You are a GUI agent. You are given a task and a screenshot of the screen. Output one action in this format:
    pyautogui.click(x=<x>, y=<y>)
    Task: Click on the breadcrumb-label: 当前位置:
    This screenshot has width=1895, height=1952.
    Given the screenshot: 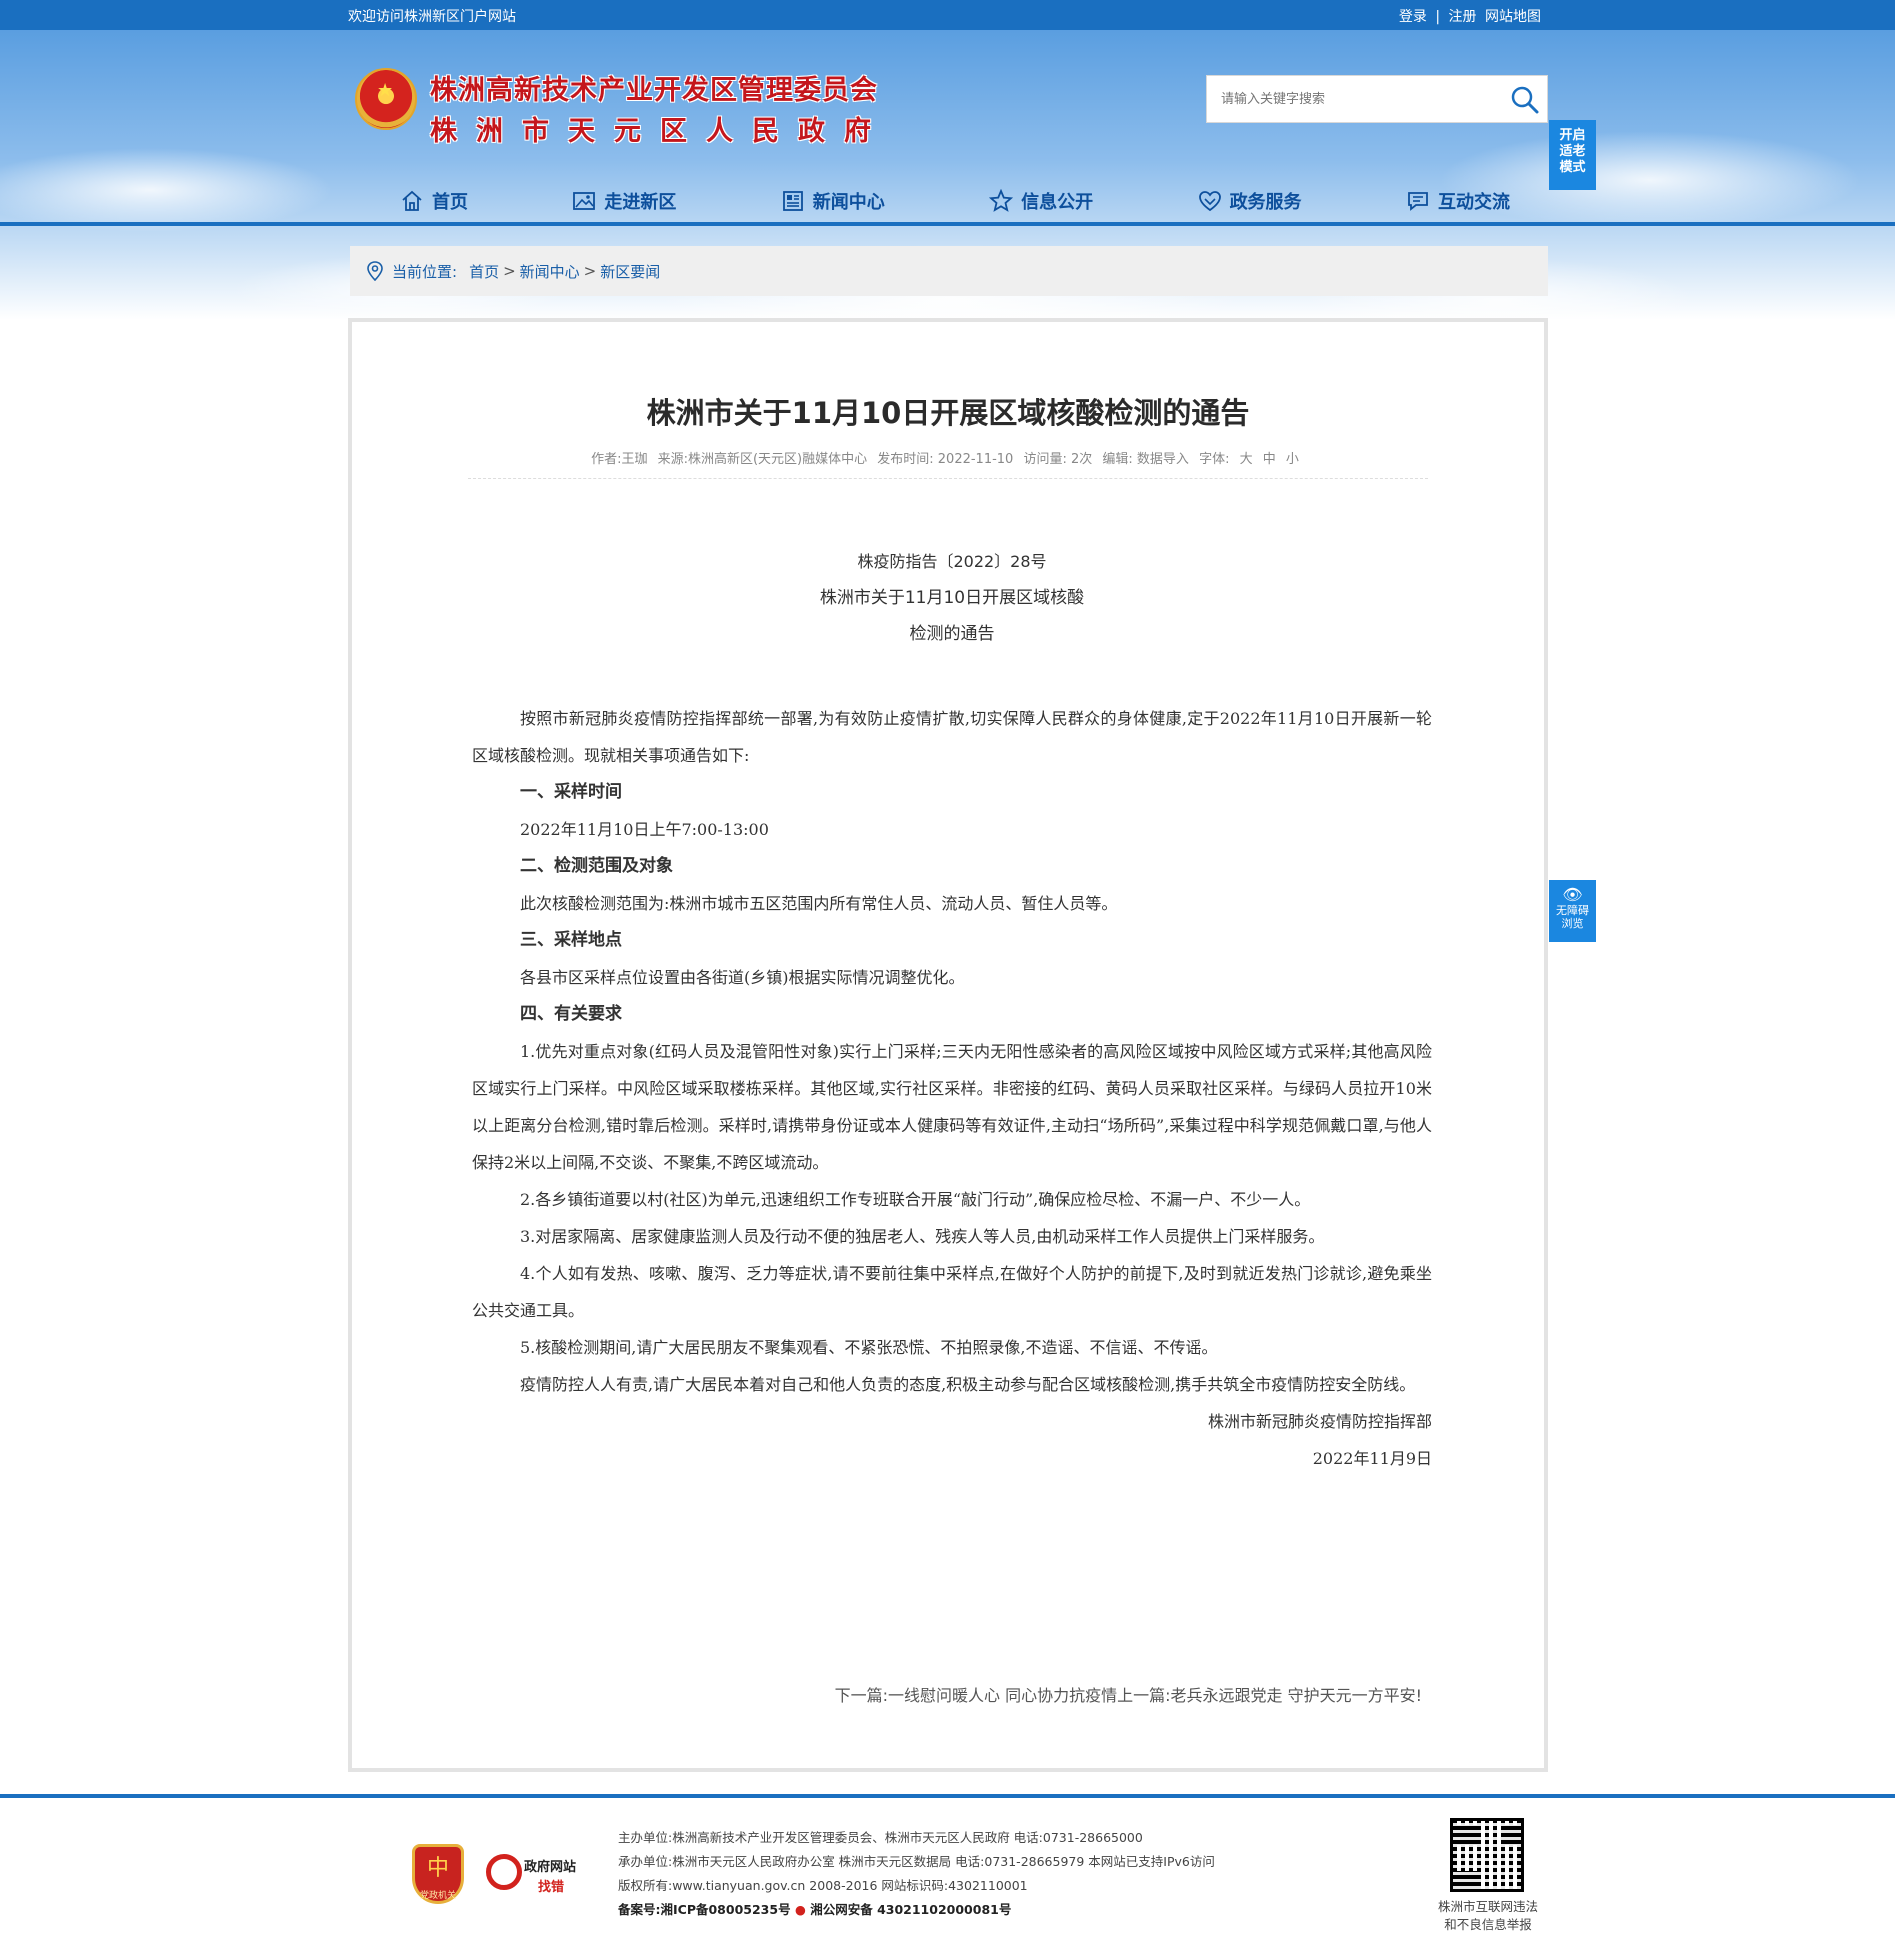 What is the action you would take?
    pyautogui.click(x=425, y=271)
    